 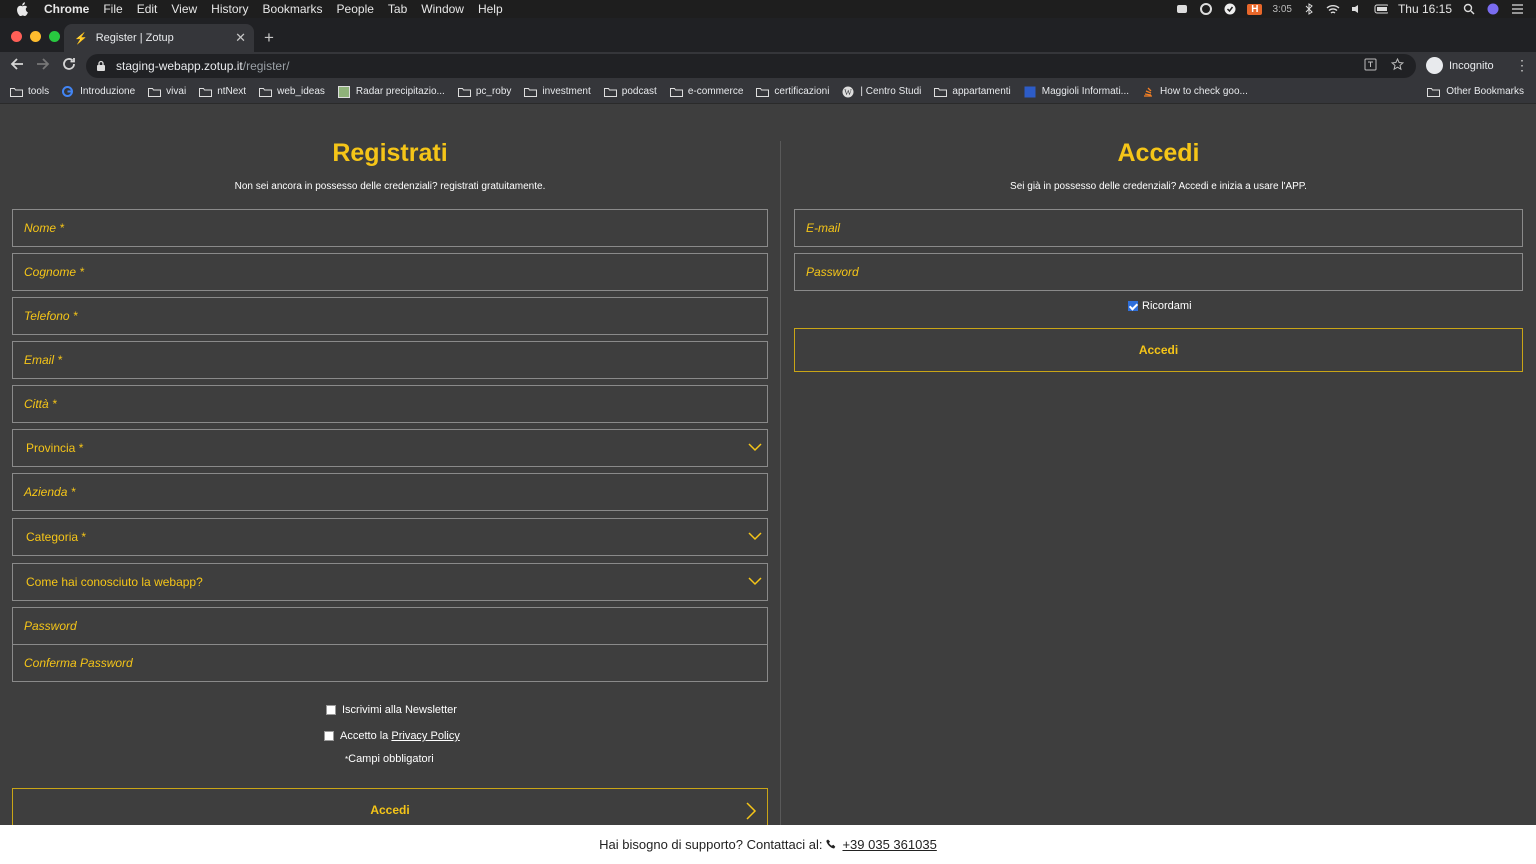 I want to click on check-circle-icon, so click(x=1230, y=9).